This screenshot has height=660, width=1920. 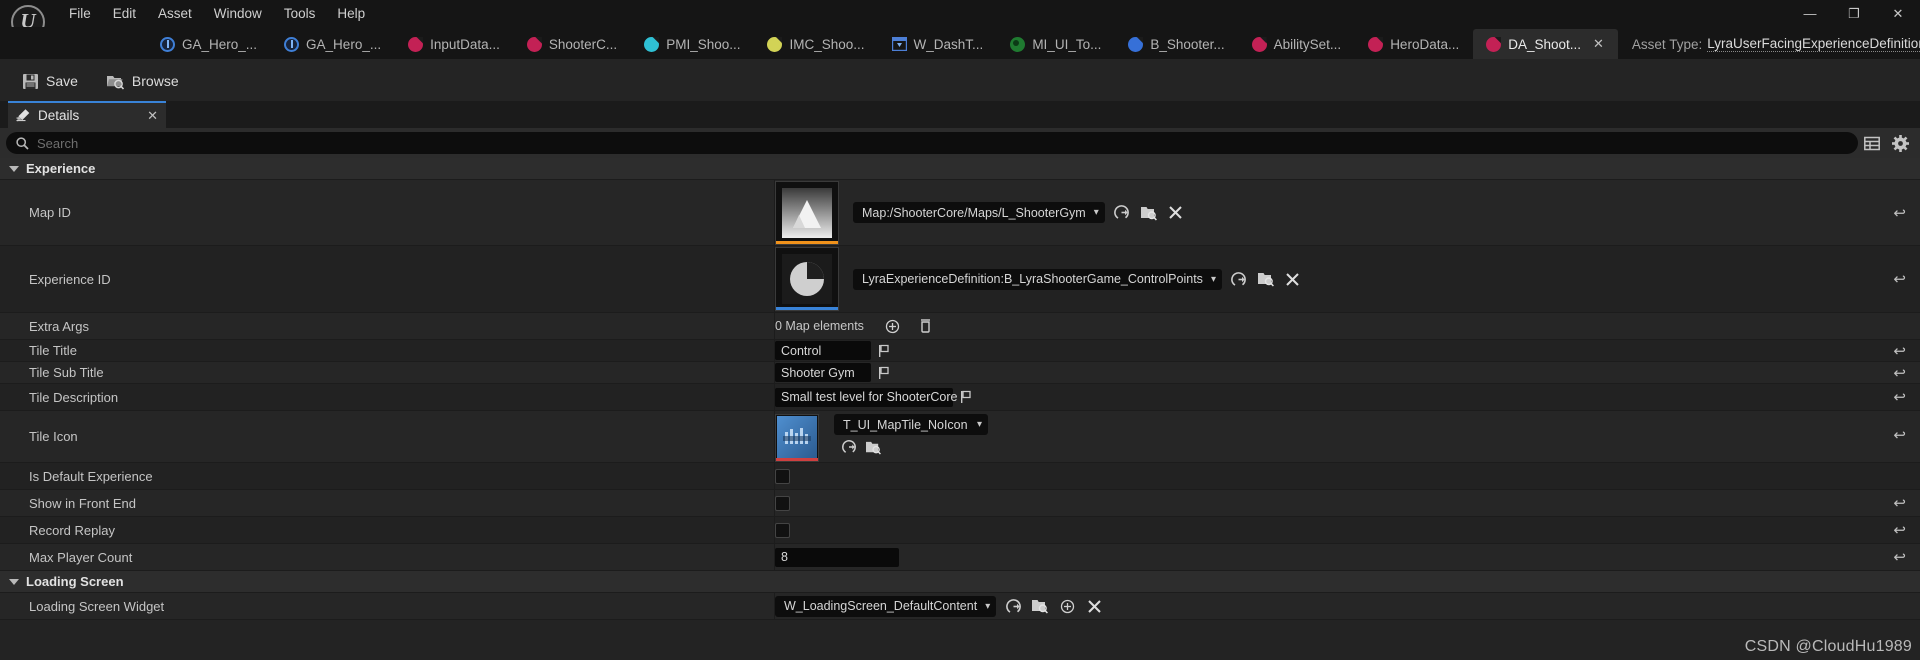 What do you see at coordinates (837, 557) in the screenshot?
I see `max-player-count-input: 8` at bounding box center [837, 557].